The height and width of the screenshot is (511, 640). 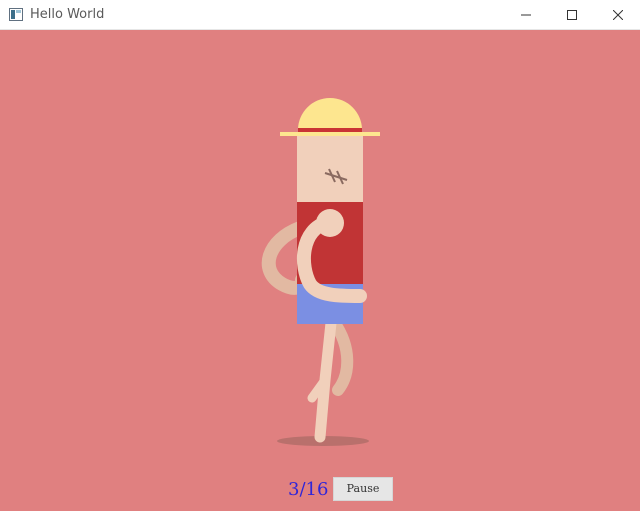 I want to click on shoulder, so click(x=330, y=223).